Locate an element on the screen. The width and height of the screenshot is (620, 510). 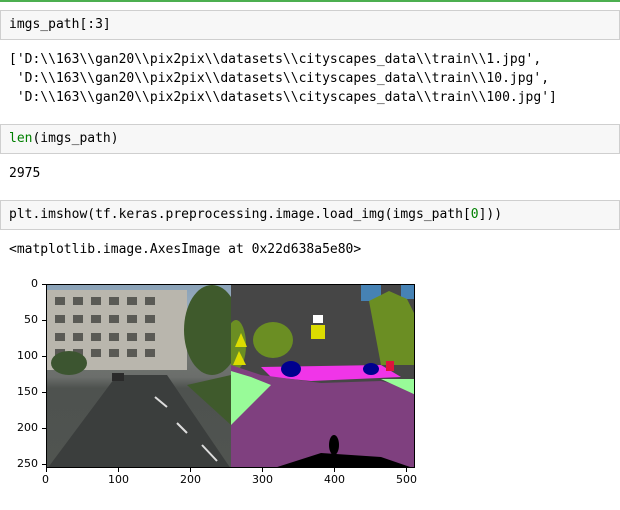
cell-output-2: 2975 is located at coordinates (25, 173).